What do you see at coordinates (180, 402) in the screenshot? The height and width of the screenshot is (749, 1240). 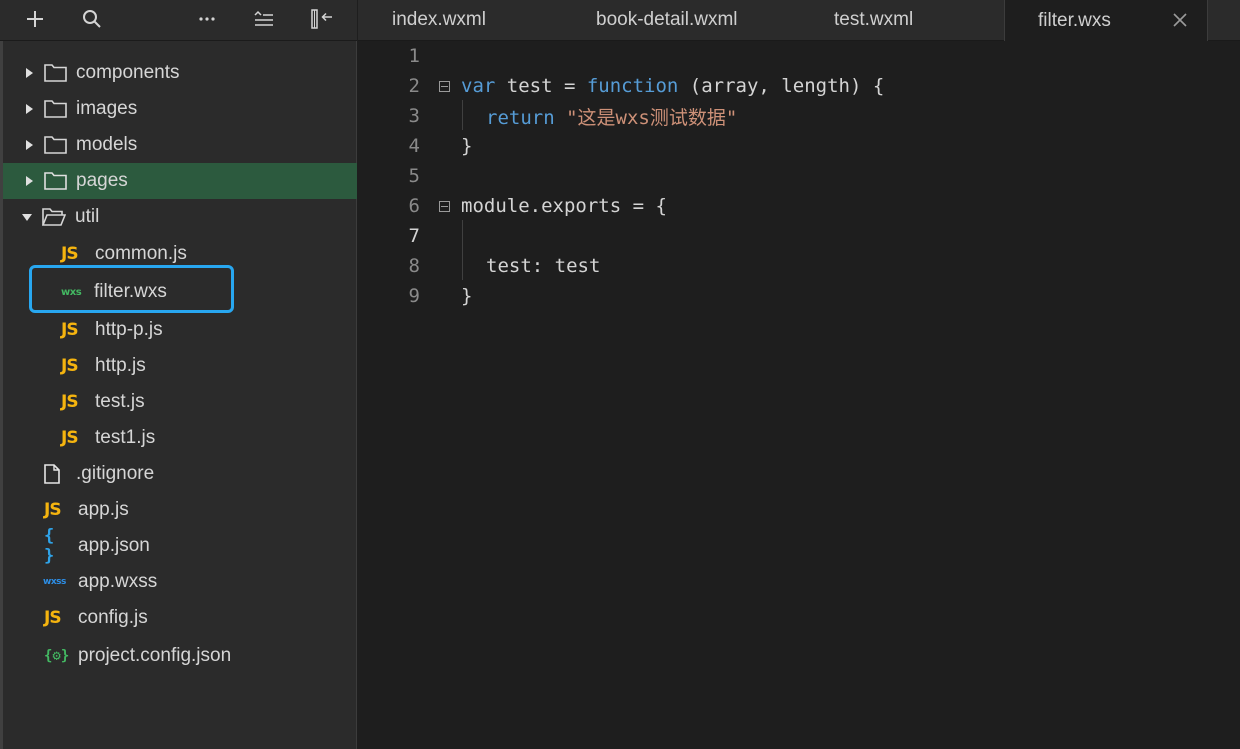 I see `tree-file-test-js: JS test.js` at bounding box center [180, 402].